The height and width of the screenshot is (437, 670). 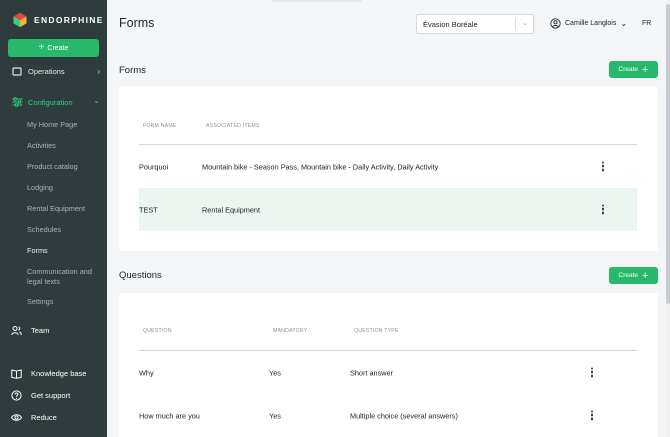 What do you see at coordinates (43, 281) in the screenshot?
I see `subnav-communication-line2: legal texts` at bounding box center [43, 281].